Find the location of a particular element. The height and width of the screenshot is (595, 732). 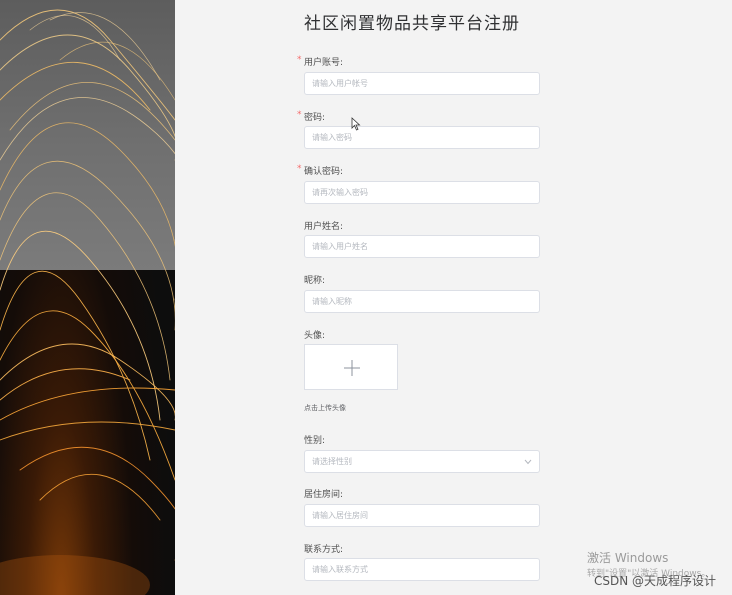

csdn-credit-watermark: CSDN @天成程序设计 is located at coordinates (655, 581).